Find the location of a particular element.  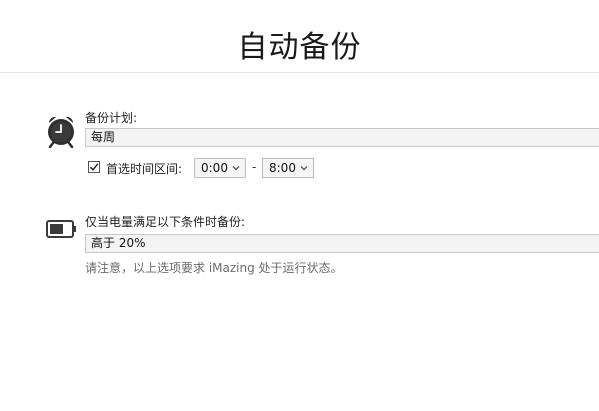

power-select: 高于 20% is located at coordinates (342, 243).